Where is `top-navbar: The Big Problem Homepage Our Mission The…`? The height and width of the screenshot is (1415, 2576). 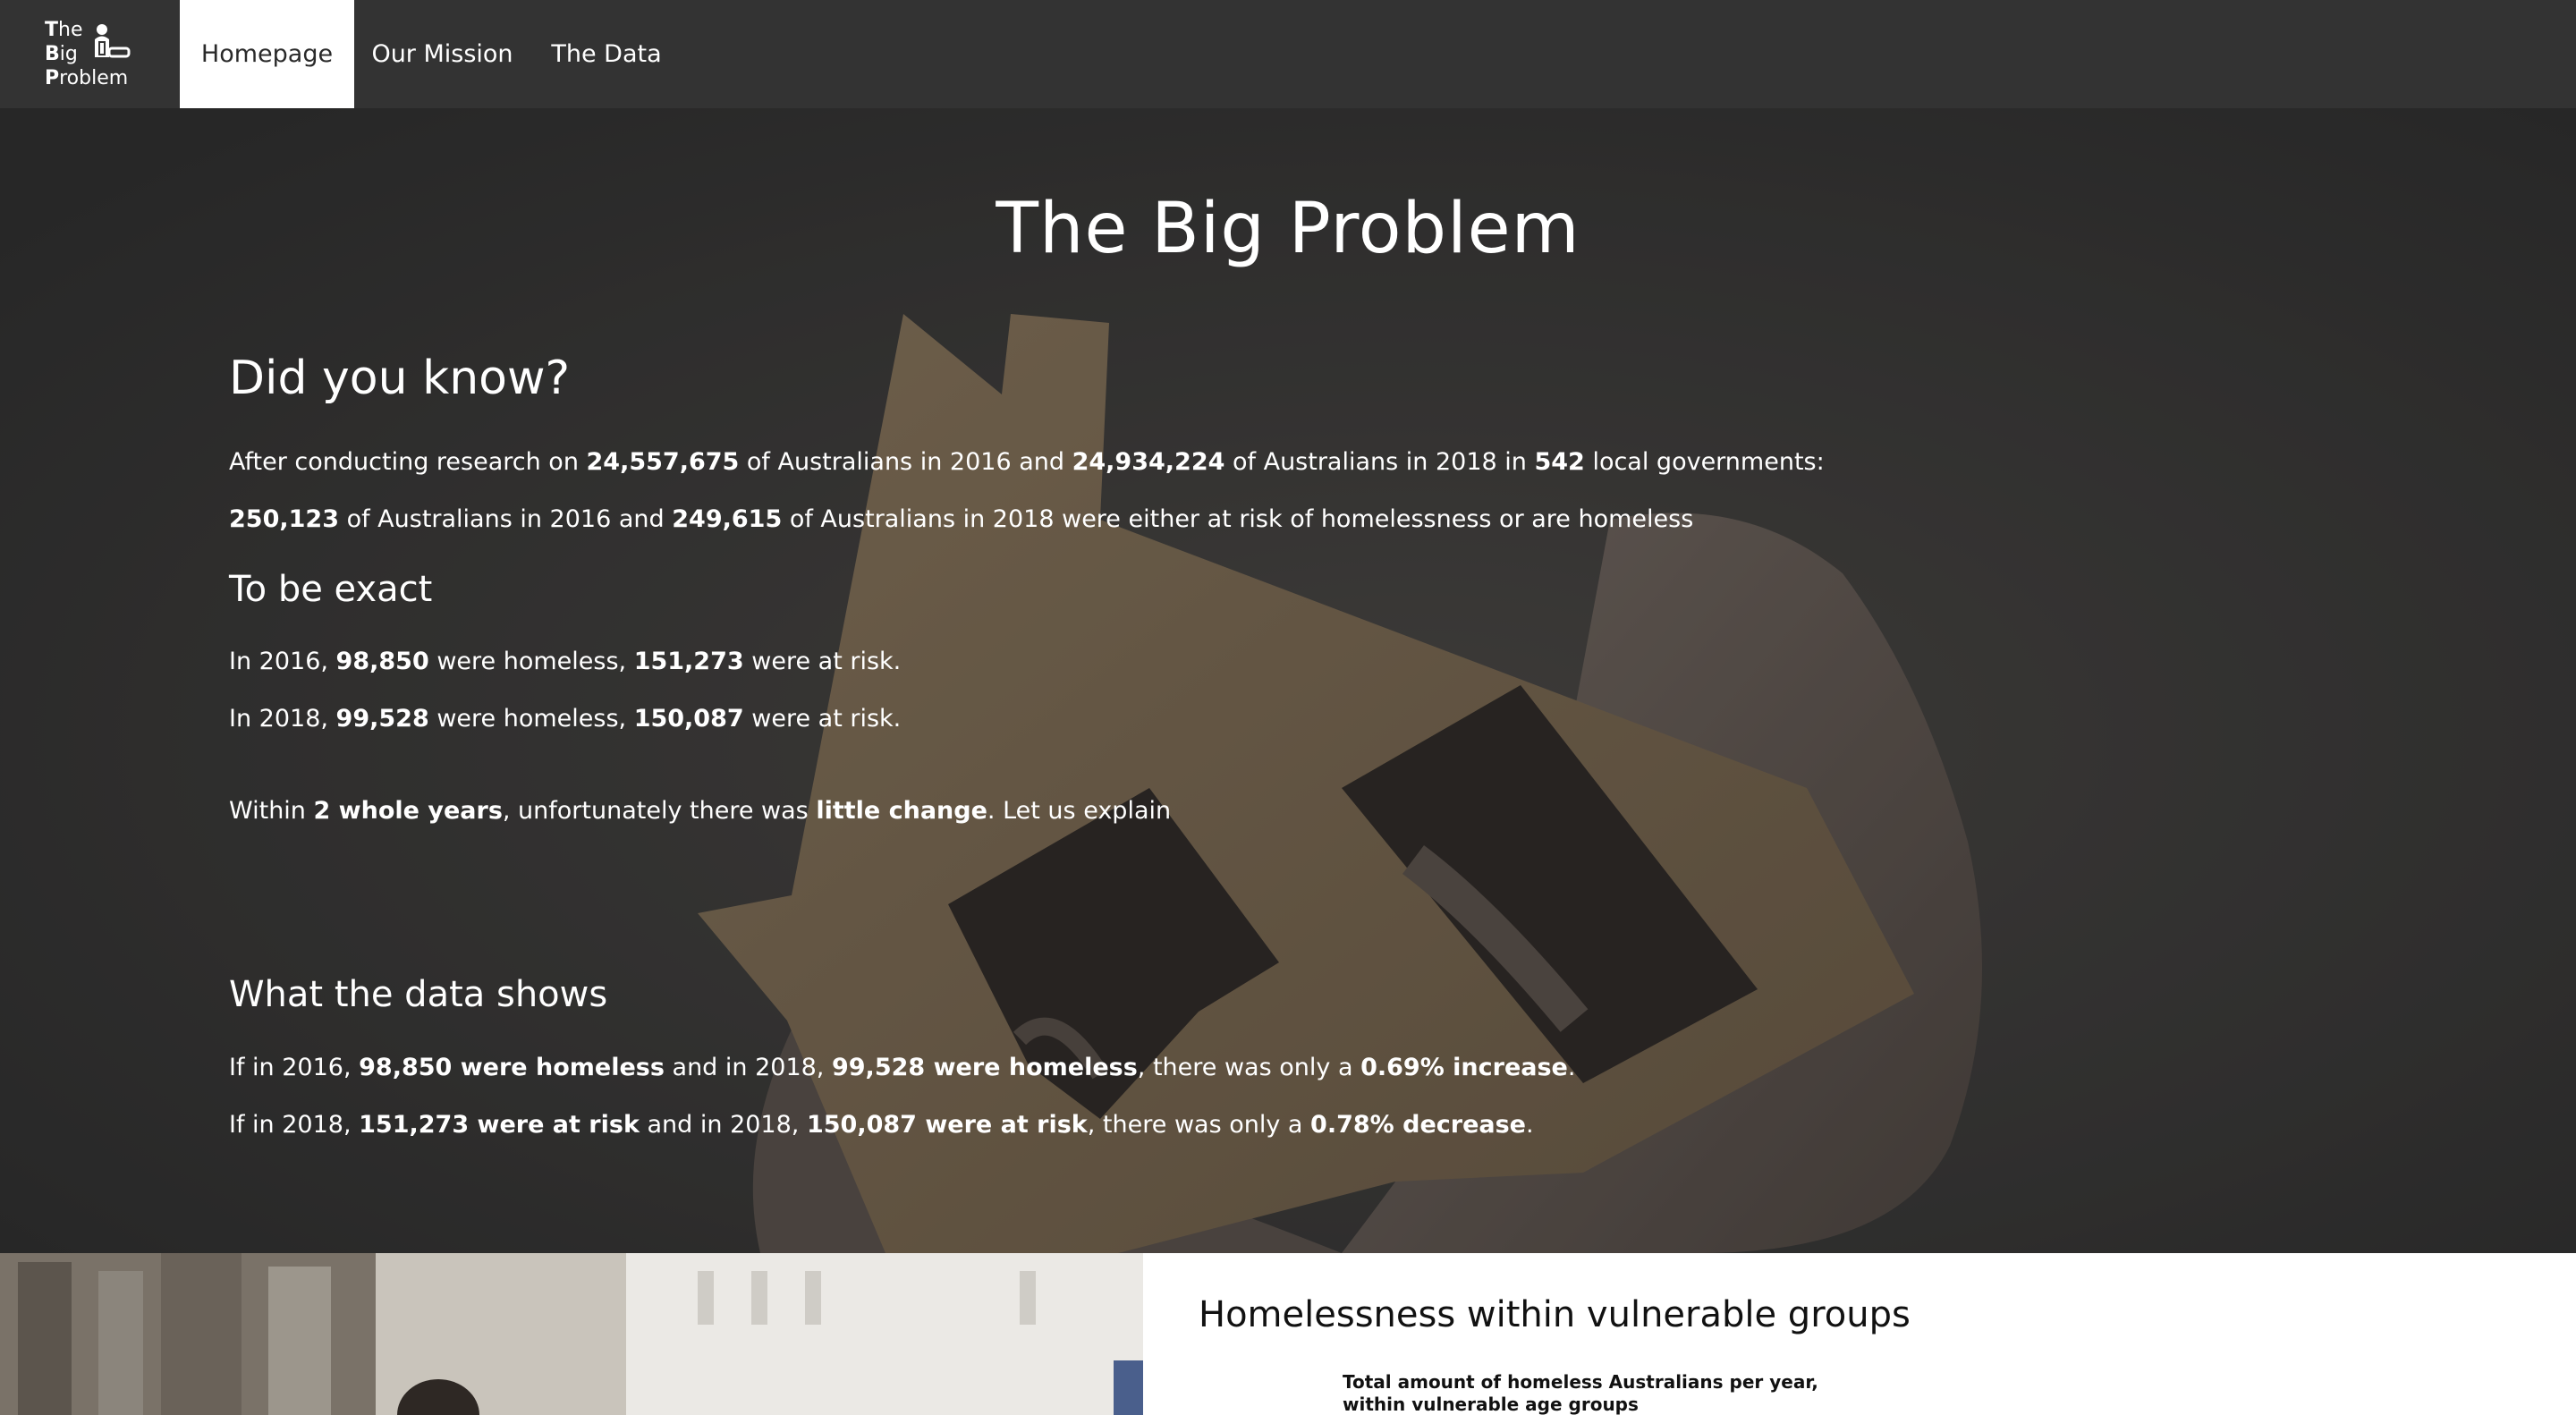 top-navbar: The Big Problem Homepage Our Mission The… is located at coordinates (1288, 54).